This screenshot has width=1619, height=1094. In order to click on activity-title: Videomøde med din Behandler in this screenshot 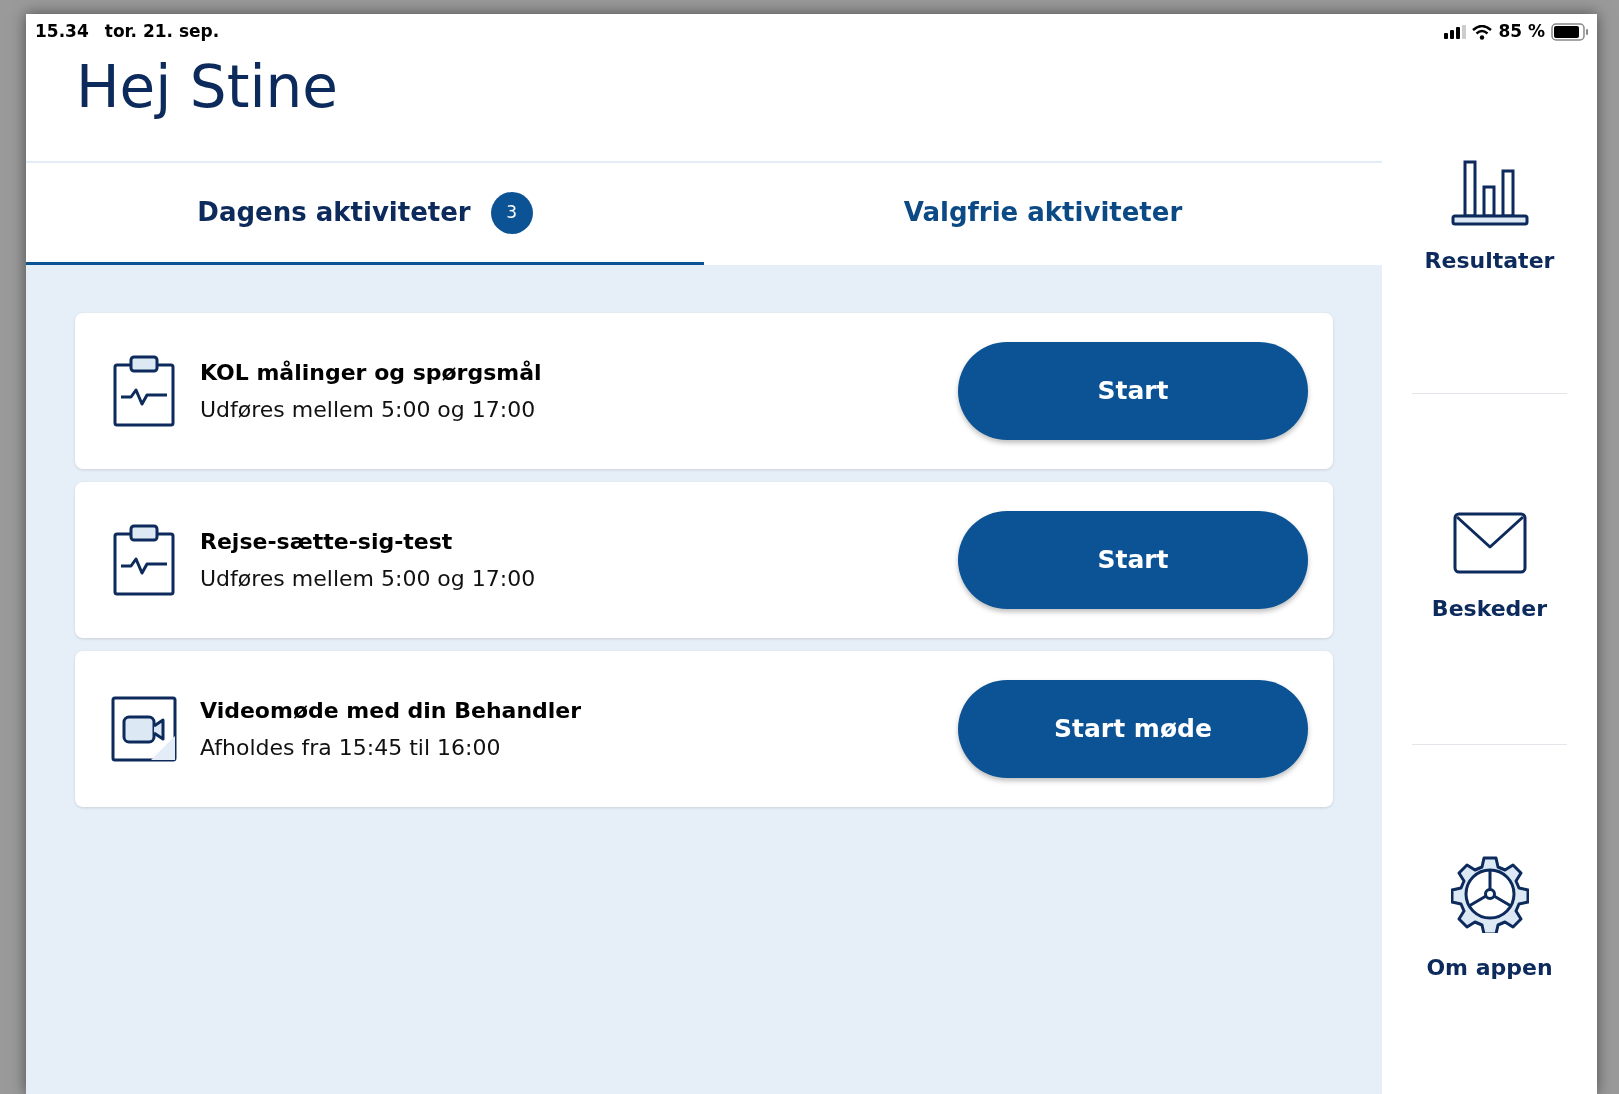, I will do `click(391, 711)`.